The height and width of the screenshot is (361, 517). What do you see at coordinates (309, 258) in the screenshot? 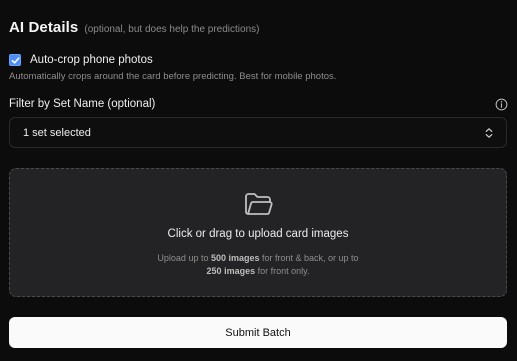
I see `limits-middle: for front & back, or up to` at bounding box center [309, 258].